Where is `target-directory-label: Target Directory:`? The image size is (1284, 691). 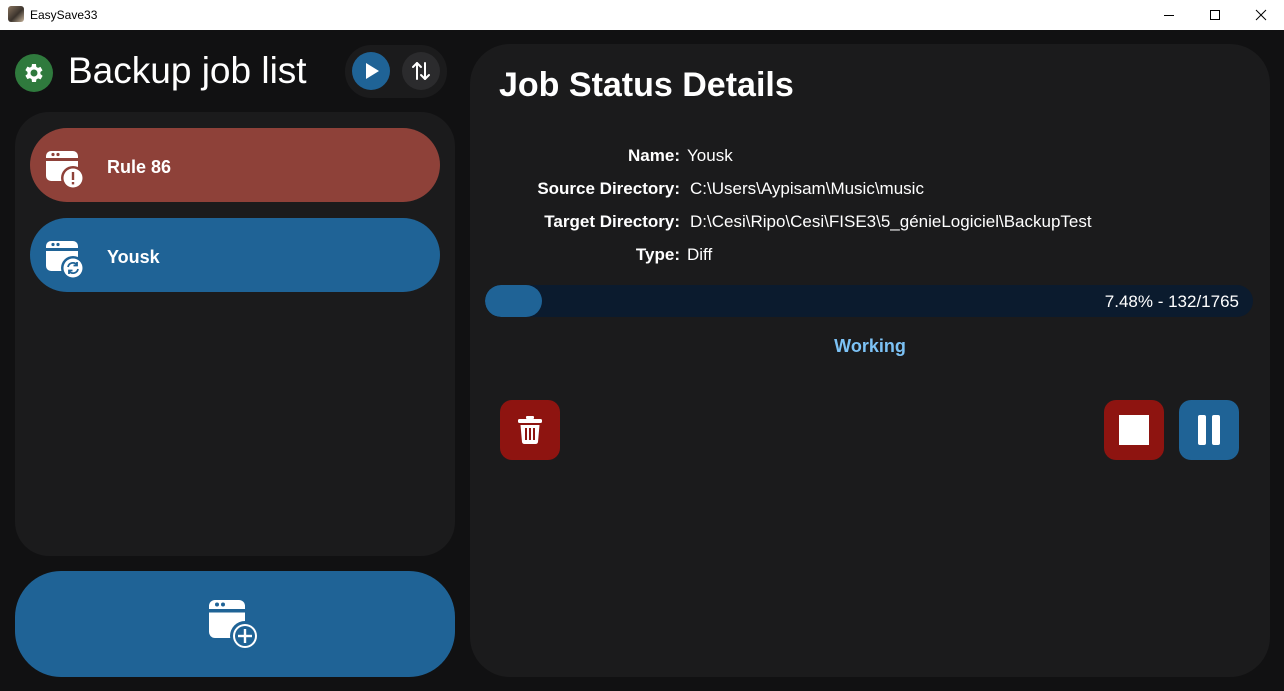
target-directory-label: Target Directory: is located at coordinates (612, 221).